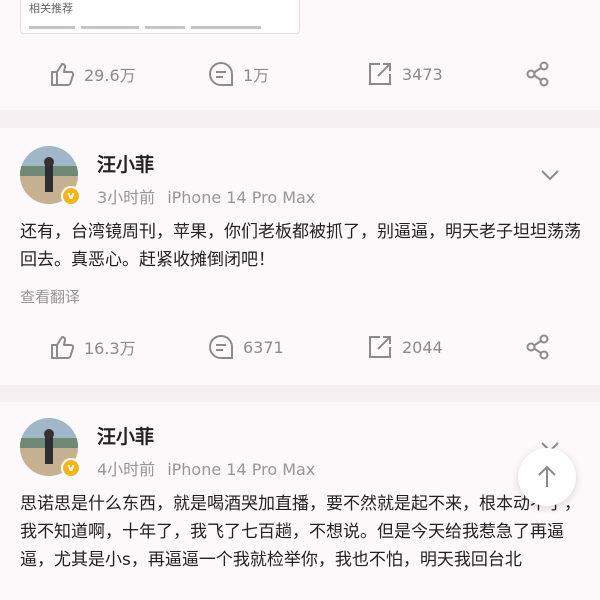 The width and height of the screenshot is (600, 600). I want to click on back-to-top-button, so click(547, 477).